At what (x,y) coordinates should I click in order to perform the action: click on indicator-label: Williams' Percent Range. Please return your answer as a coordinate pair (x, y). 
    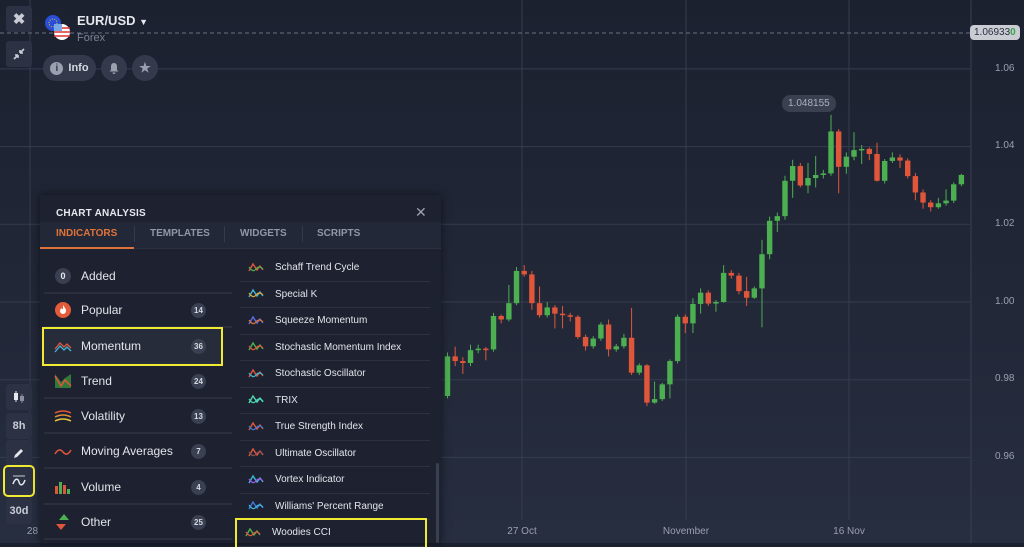
    Looking at the image, I should click on (329, 506).